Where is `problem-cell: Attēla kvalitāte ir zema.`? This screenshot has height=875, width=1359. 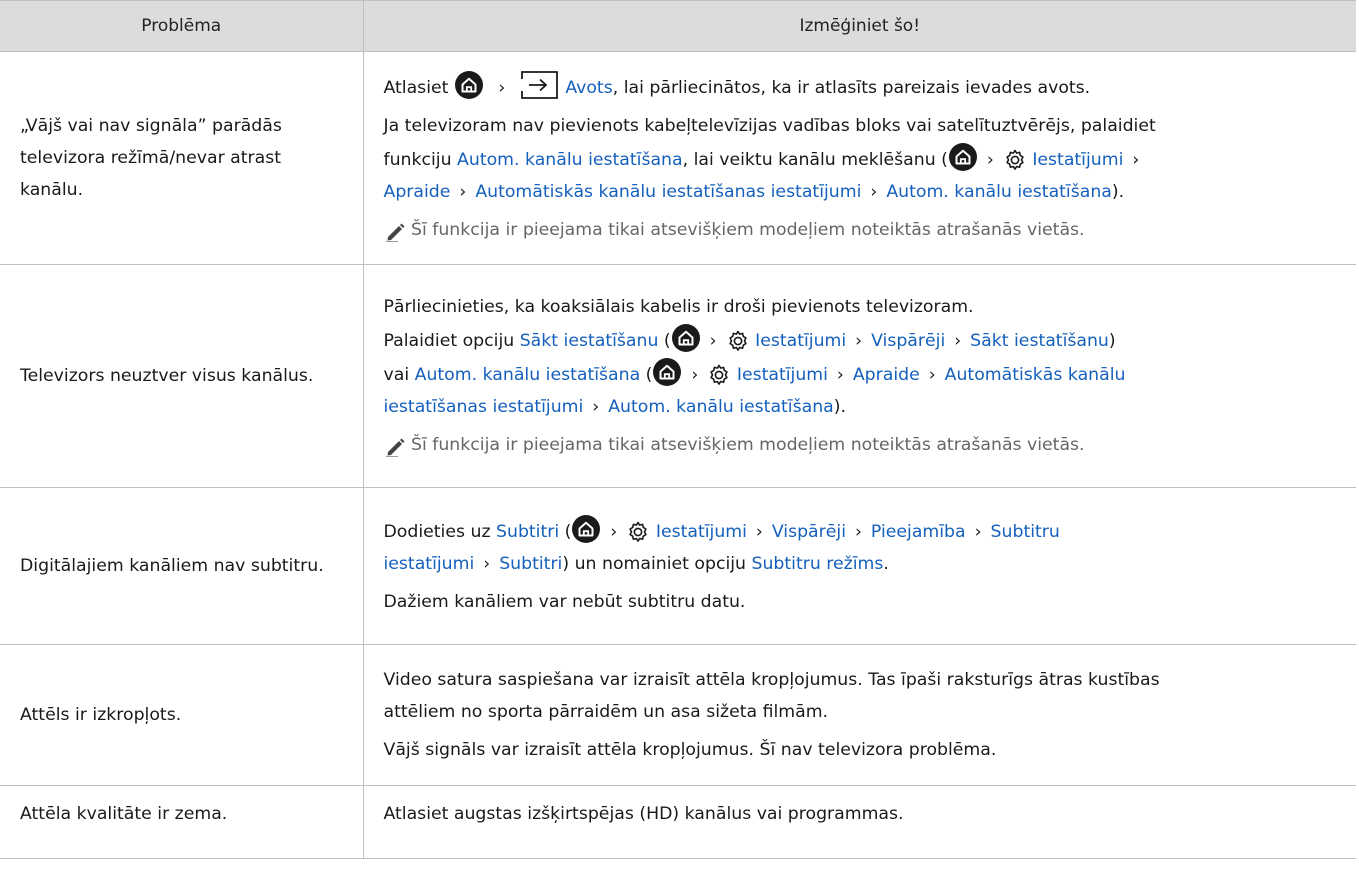
problem-cell: Attēla kvalitāte ir zema. is located at coordinates (181, 822).